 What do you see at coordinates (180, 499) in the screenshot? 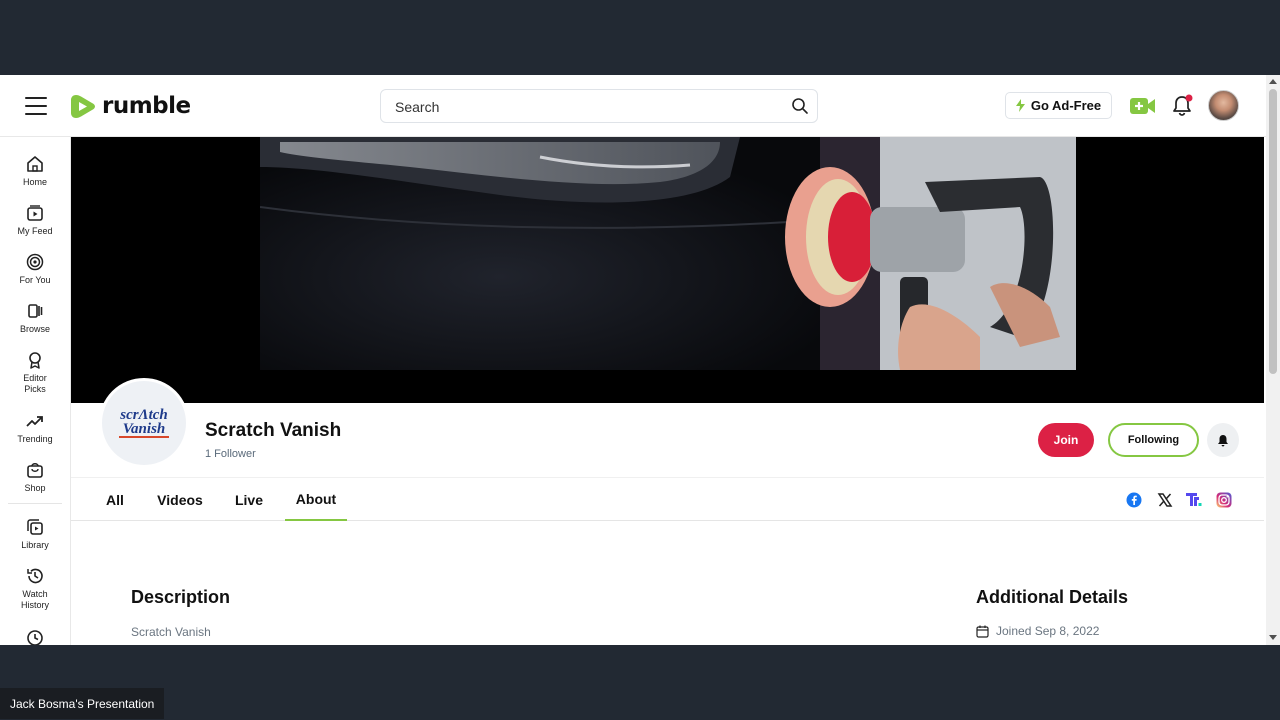
I see `tab-videos: Videos` at bounding box center [180, 499].